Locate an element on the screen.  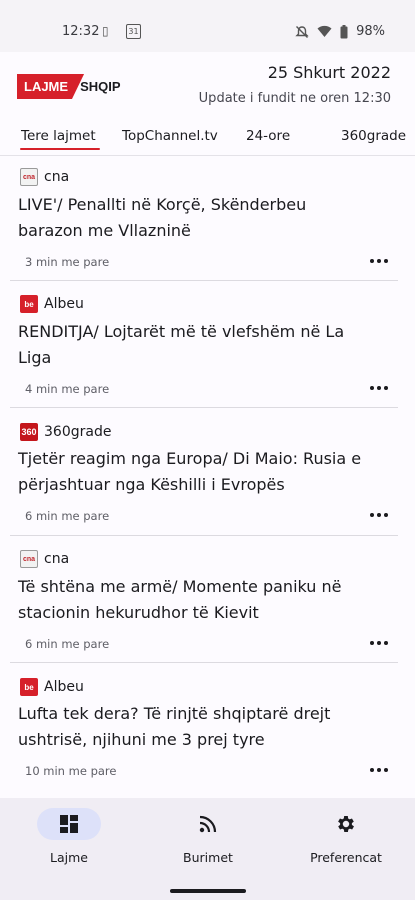
battery-icon is located at coordinates (344, 31).